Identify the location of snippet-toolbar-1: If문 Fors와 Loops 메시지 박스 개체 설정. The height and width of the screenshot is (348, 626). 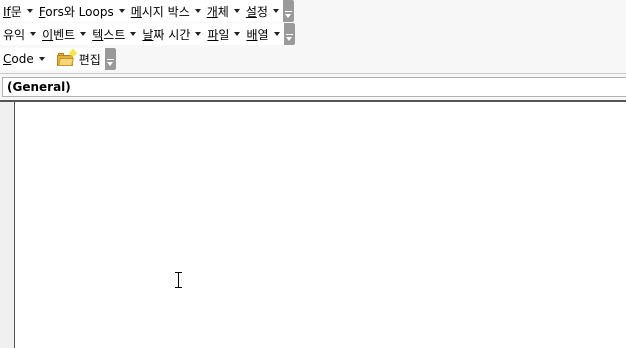
(147, 11).